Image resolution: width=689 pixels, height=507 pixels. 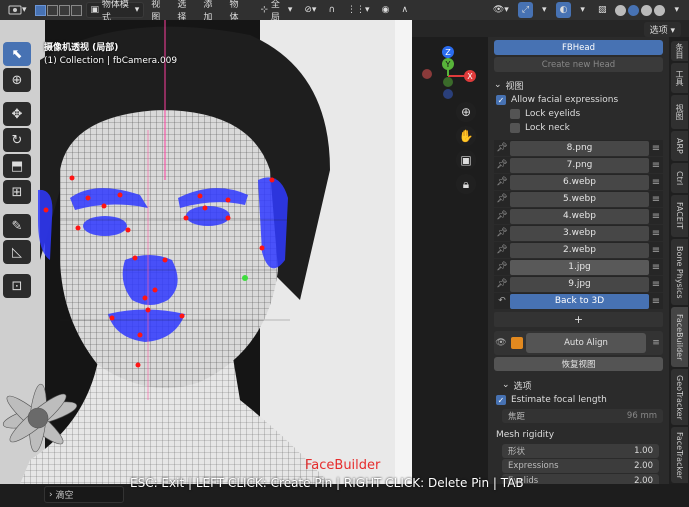 I want to click on falloff-dropdown: ∧, so click(x=404, y=10).